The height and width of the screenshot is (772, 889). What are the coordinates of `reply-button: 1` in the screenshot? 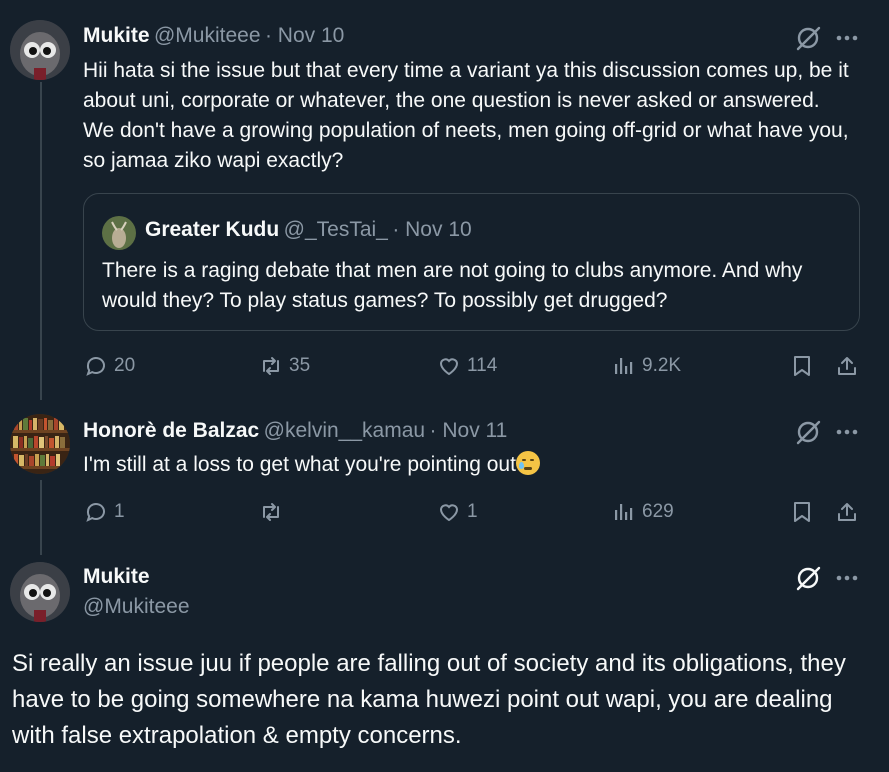 It's located at (104, 512).